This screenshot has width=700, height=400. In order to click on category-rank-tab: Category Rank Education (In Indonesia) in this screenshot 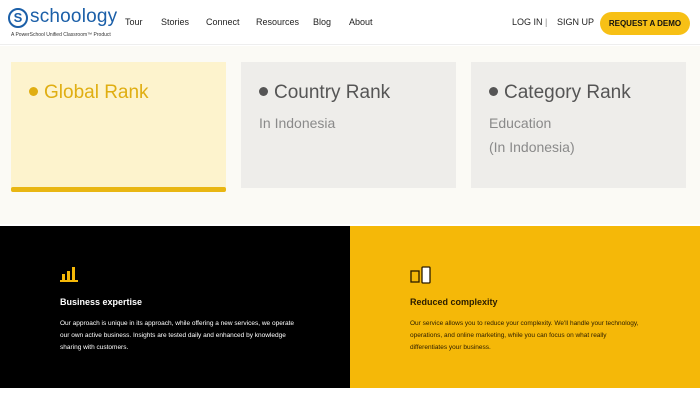, I will do `click(578, 125)`.